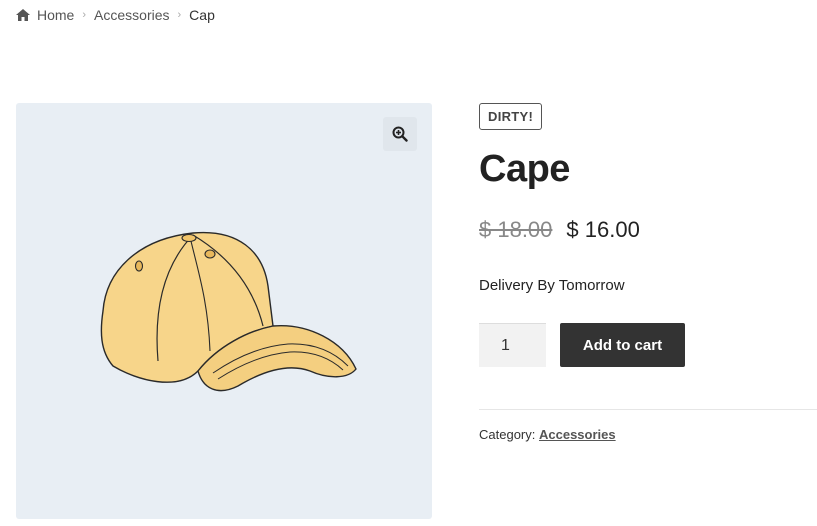 The height and width of the screenshot is (526, 817). I want to click on breadcrumb: Home › Accessories › Cap, so click(115, 15).